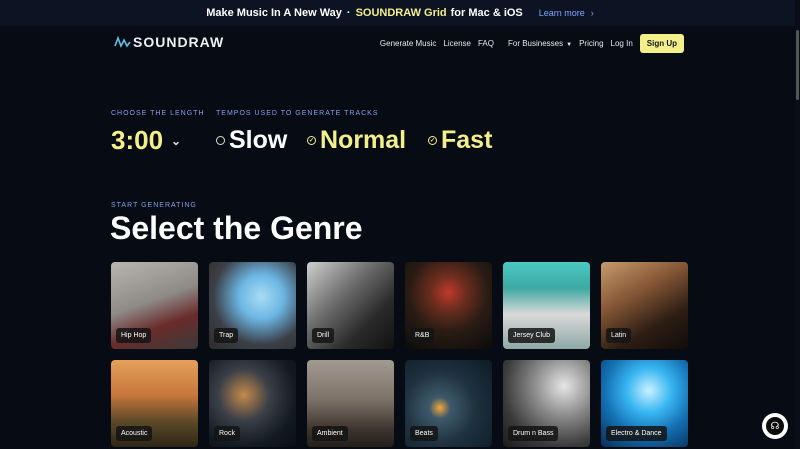 The width and height of the screenshot is (800, 449). I want to click on genre-card-drill: Drill, so click(350, 305).